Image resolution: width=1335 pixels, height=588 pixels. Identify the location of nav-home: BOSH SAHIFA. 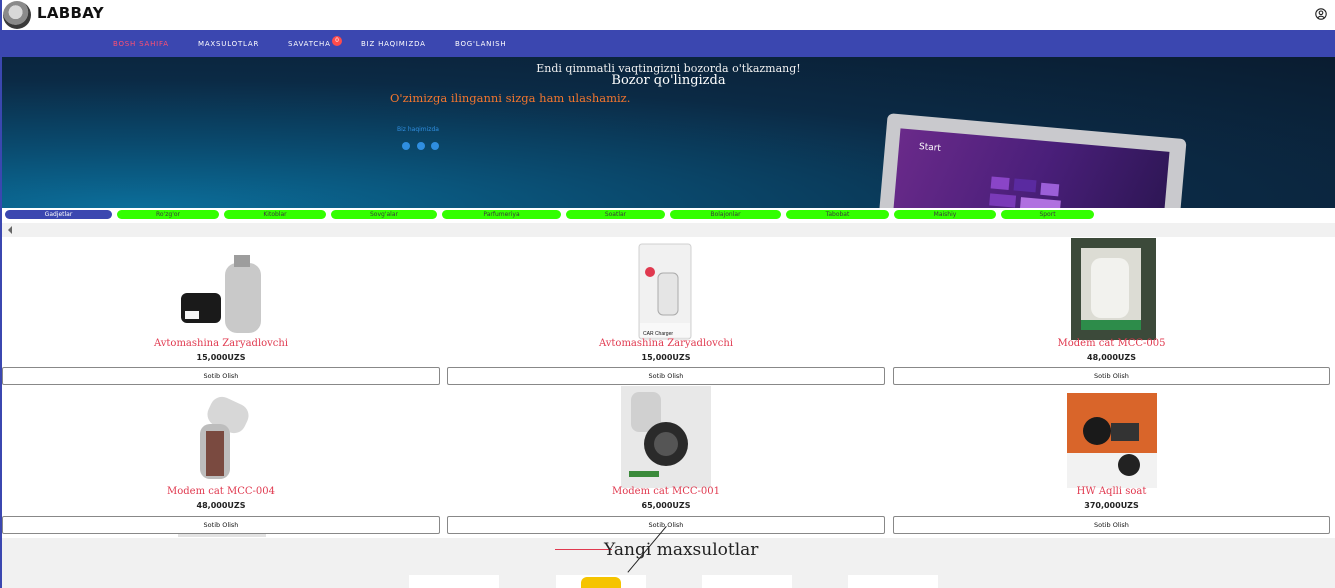
(141, 44).